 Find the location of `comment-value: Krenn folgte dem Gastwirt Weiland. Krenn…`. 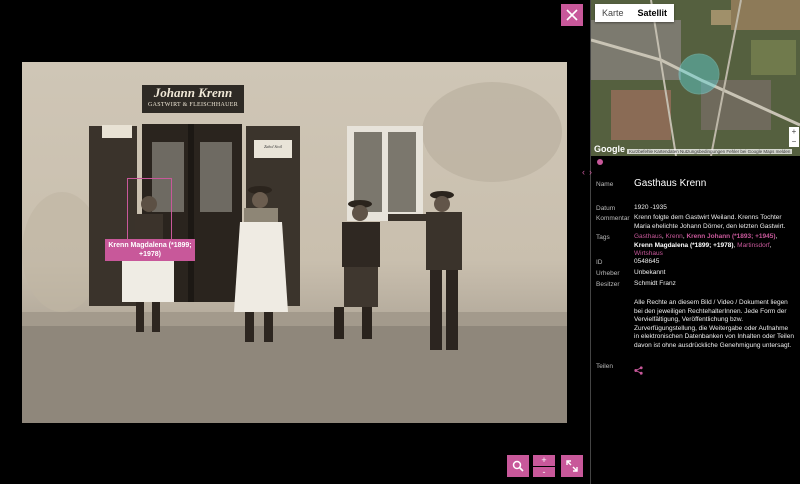

comment-value: Krenn folgte dem Gastwirt Weiland. Krenn… is located at coordinates (710, 222).